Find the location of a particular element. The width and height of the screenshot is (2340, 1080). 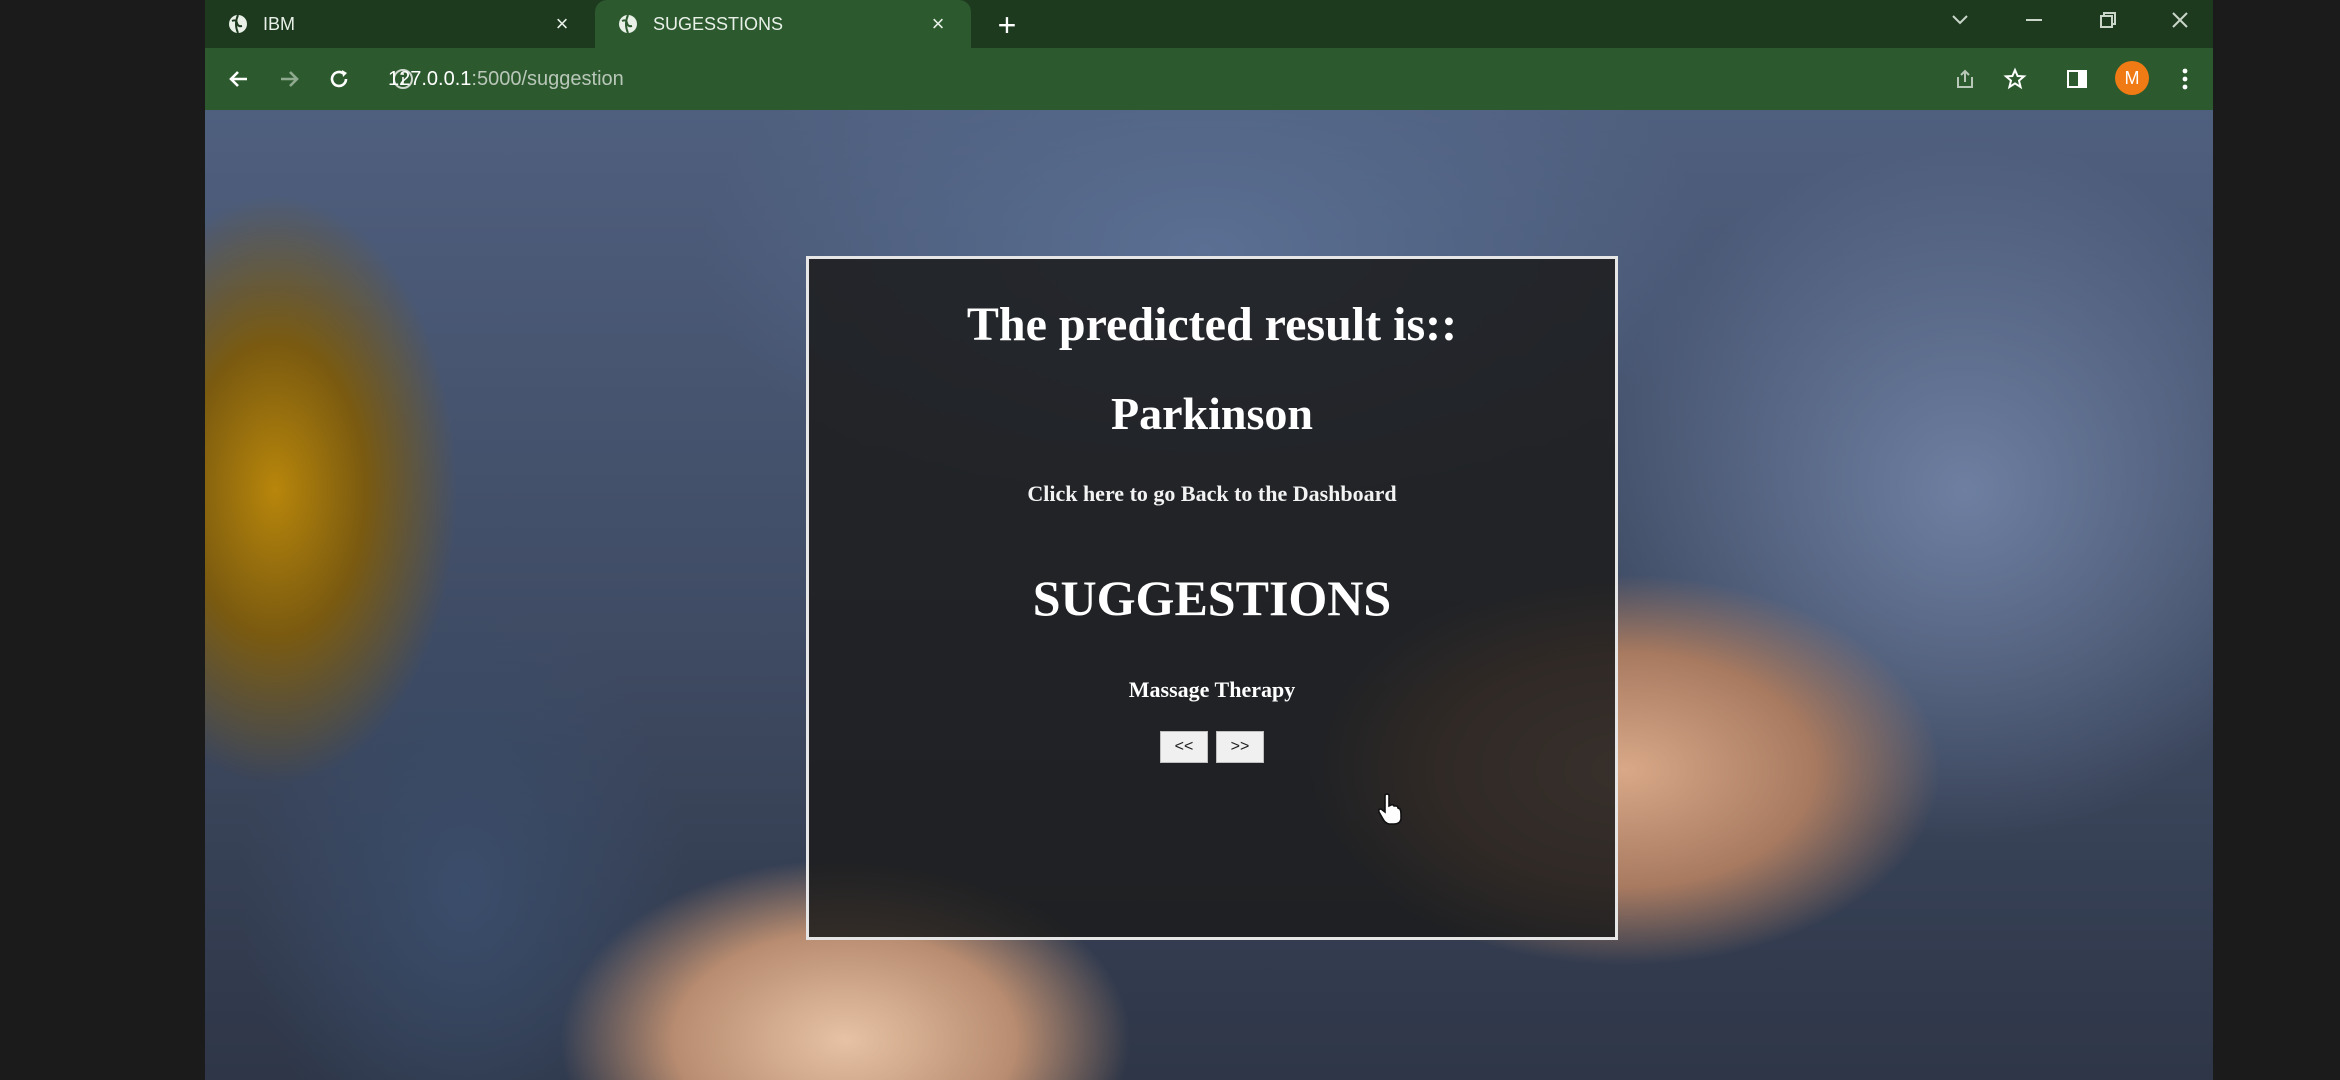

suggestion-nav: << >> is located at coordinates (1212, 747).